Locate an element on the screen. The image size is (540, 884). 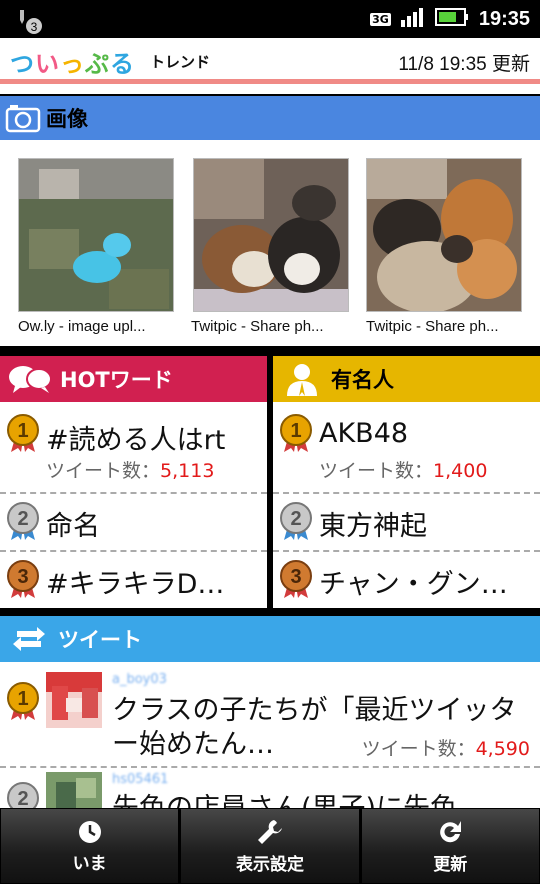
signal-icon is located at coordinates (412, 19).